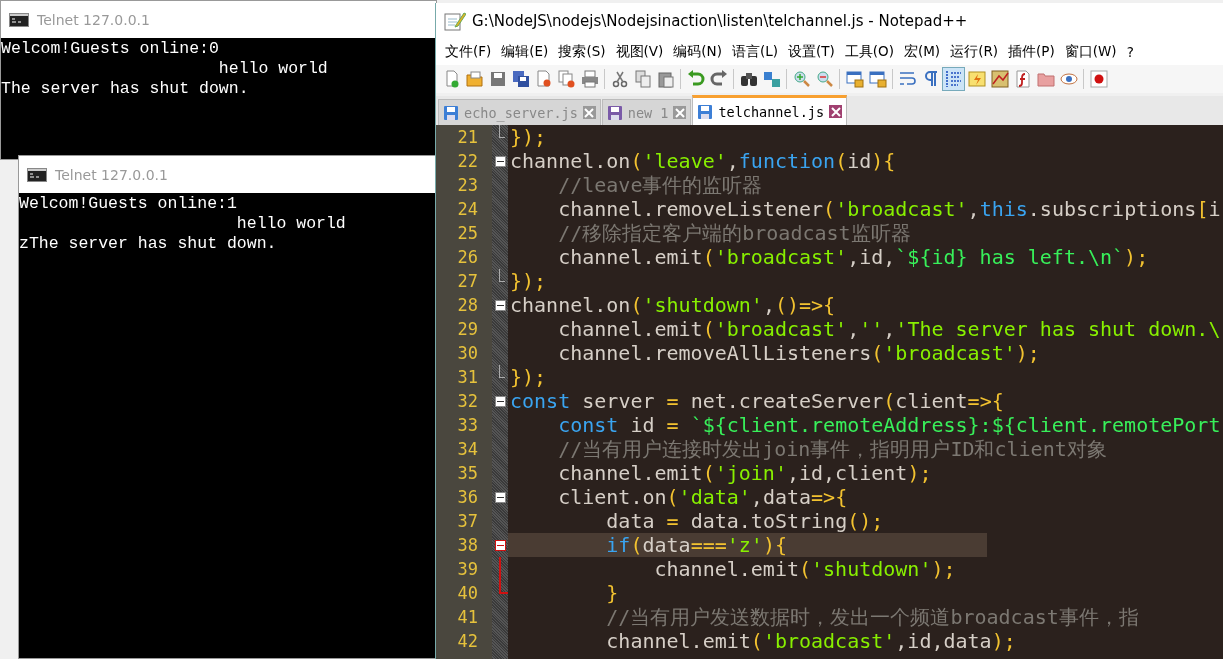  Describe the element at coordinates (125, 89) in the screenshot. I see `console-line: The server has shut down.` at that location.